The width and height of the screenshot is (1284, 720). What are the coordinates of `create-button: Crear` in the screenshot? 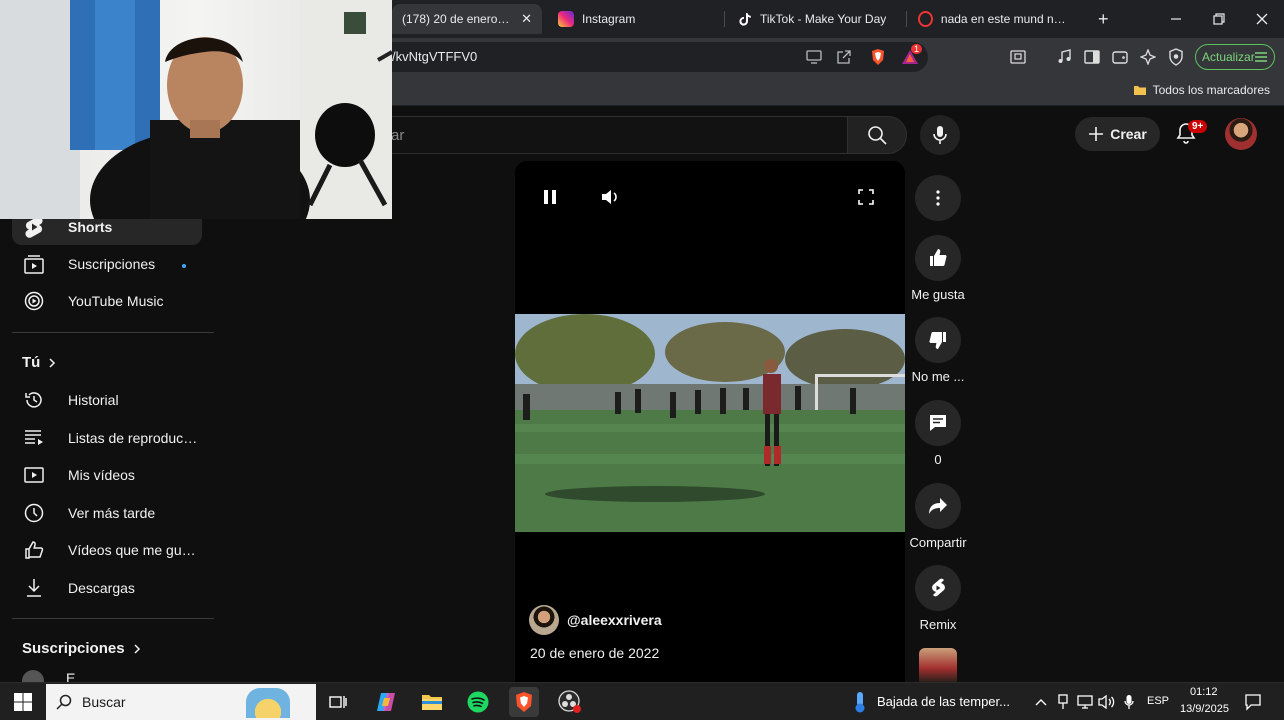 It's located at (1117, 134).